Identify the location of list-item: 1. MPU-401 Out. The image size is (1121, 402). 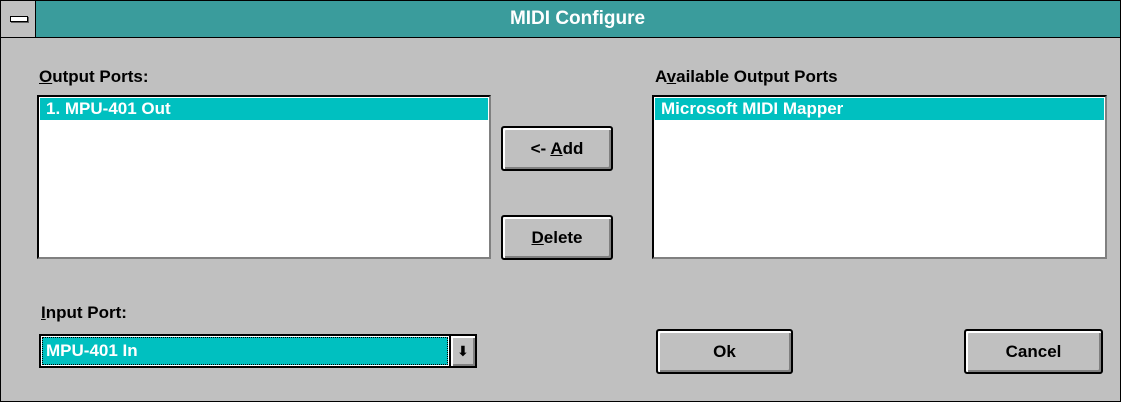
(264, 109).